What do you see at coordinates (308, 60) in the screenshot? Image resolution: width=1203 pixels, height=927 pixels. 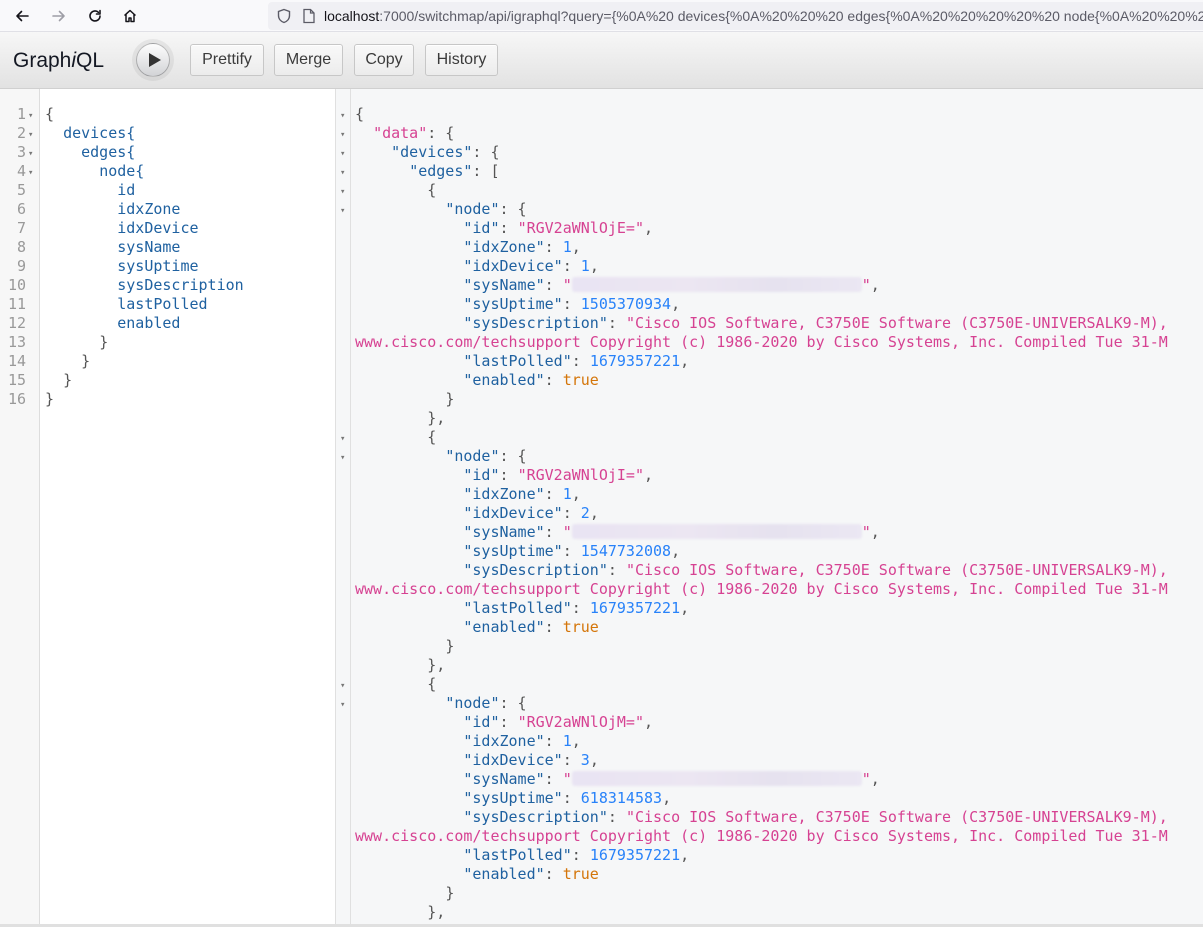 I see `merge-button: Merge` at bounding box center [308, 60].